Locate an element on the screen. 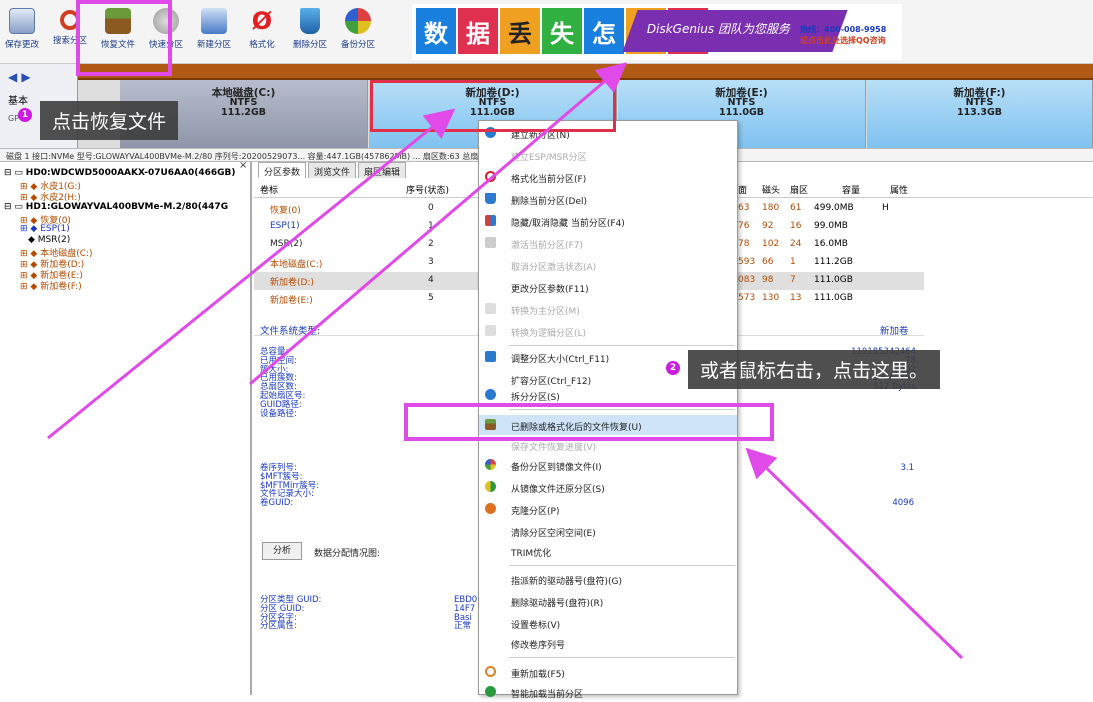 This screenshot has height=702, width=1093. table-row-tail: 573 130 13 111.0GB is located at coordinates (795, 298).